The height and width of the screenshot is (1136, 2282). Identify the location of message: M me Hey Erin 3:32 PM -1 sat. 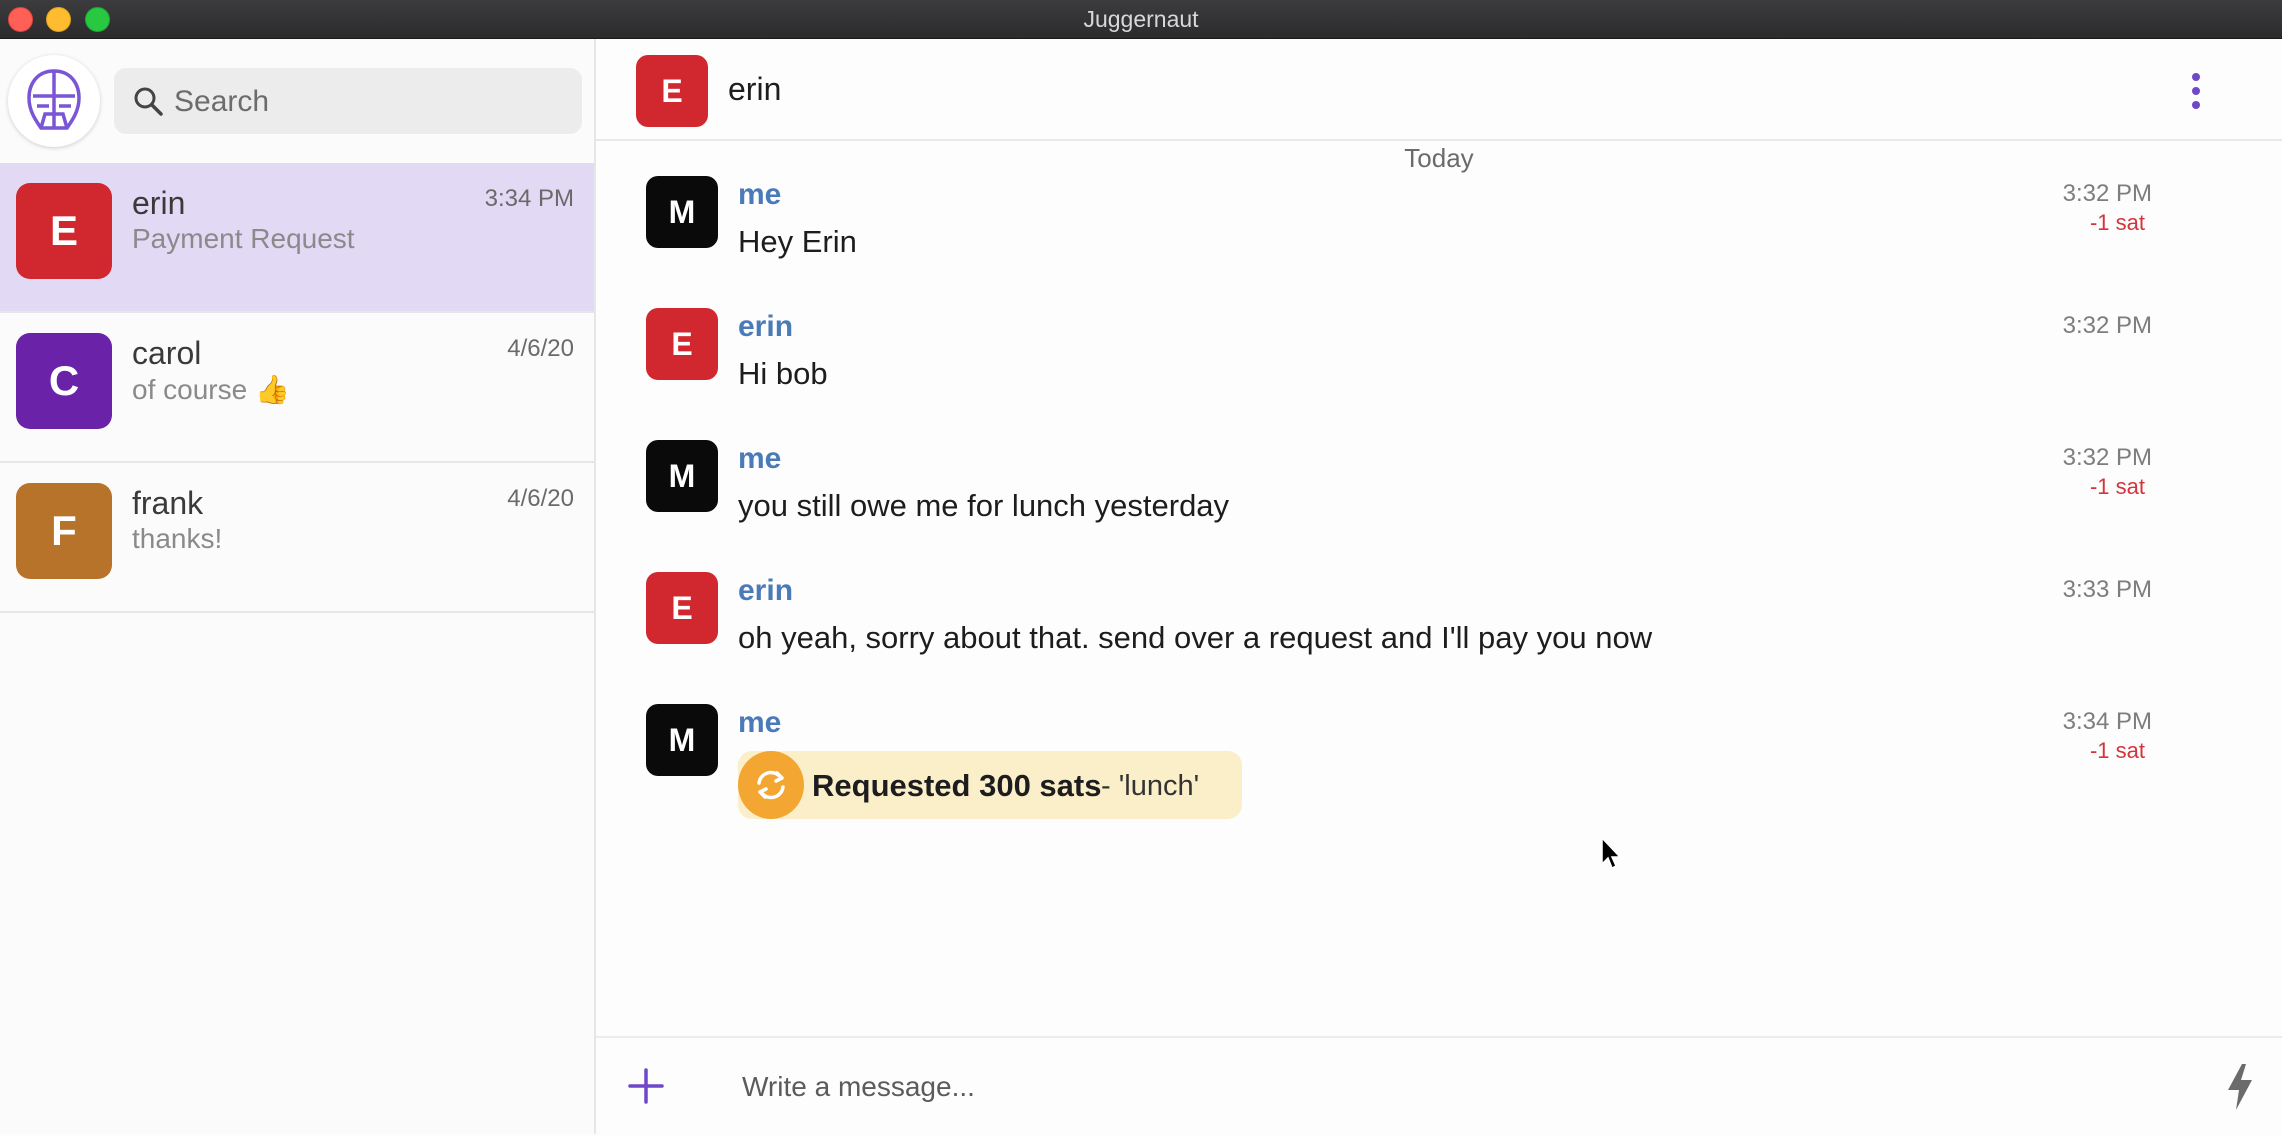
(1439, 225).